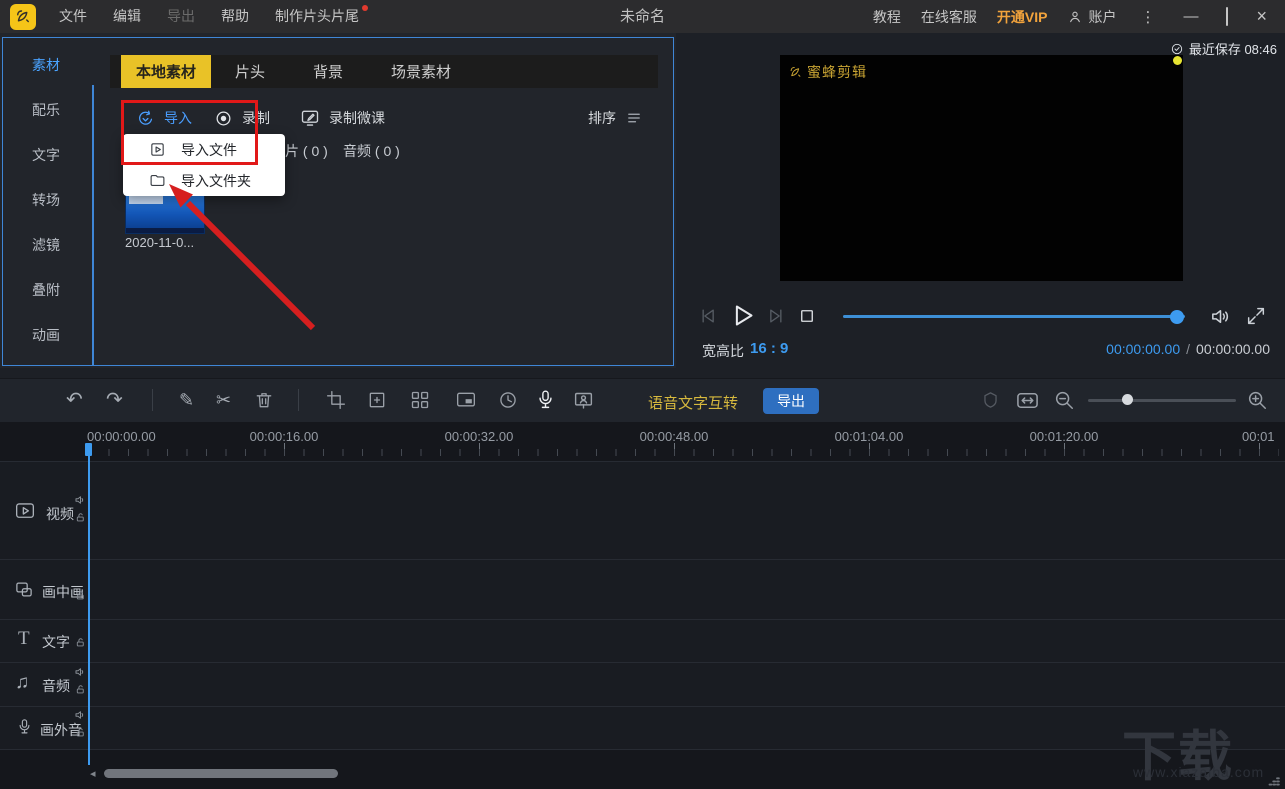  What do you see at coordinates (684, 452) in the screenshot?
I see `ruler-minor-ticks` at bounding box center [684, 452].